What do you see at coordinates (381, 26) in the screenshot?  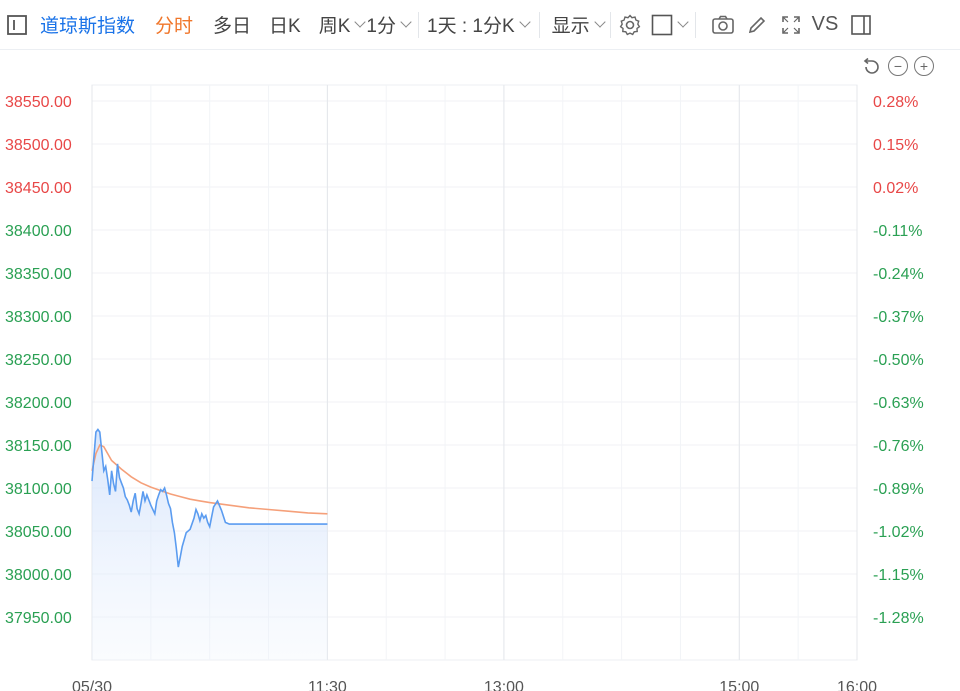 I see `interval-label: 1分` at bounding box center [381, 26].